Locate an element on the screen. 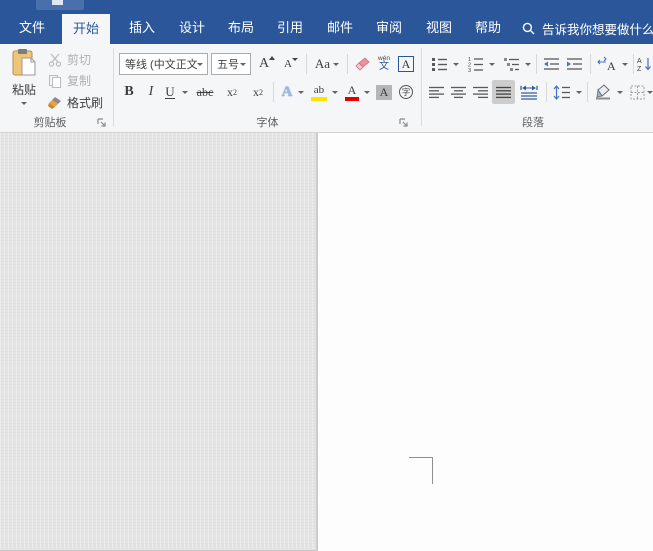  clipboard-group-label: 剪贴板 is located at coordinates (50, 123).